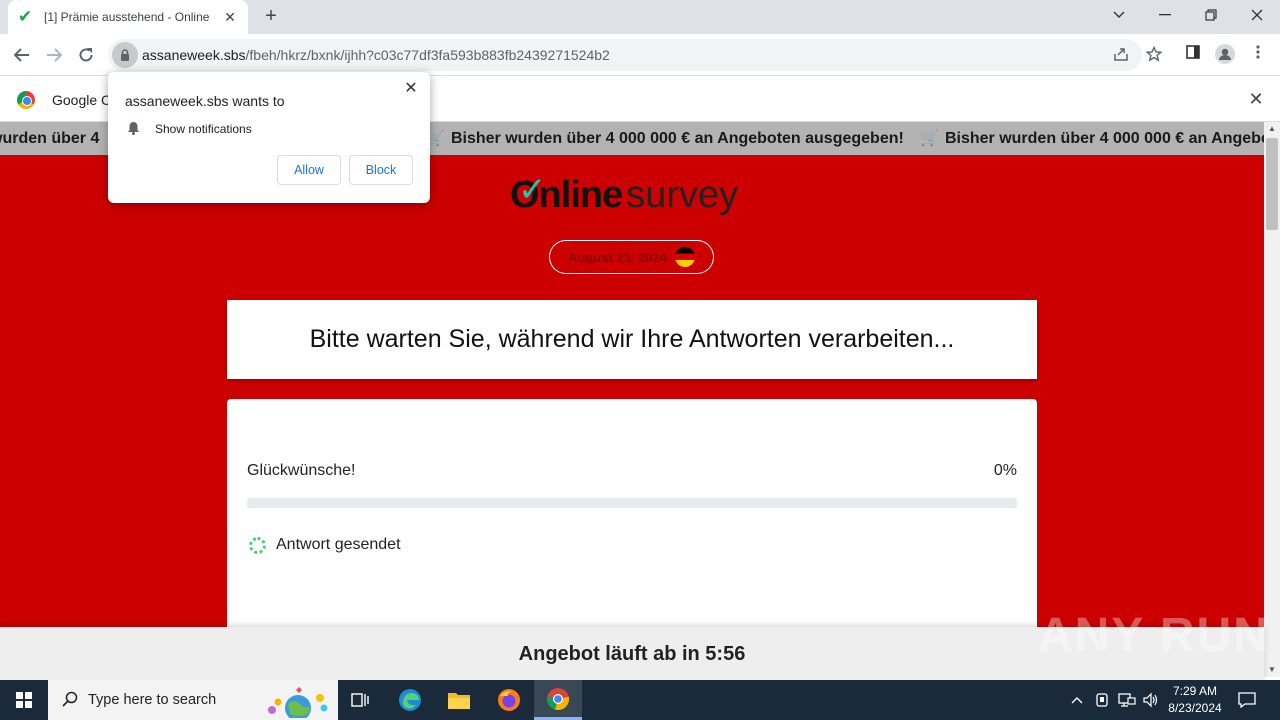 This screenshot has width=1280, height=720. What do you see at coordinates (685, 257) in the screenshot?
I see `german-flag-icon` at bounding box center [685, 257].